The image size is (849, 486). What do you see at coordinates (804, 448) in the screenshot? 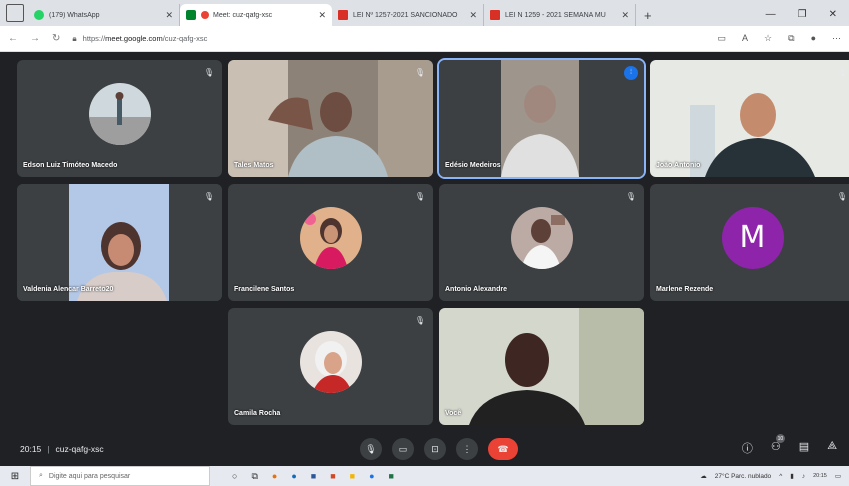
I see `chat-icon: ▤` at bounding box center [804, 448].